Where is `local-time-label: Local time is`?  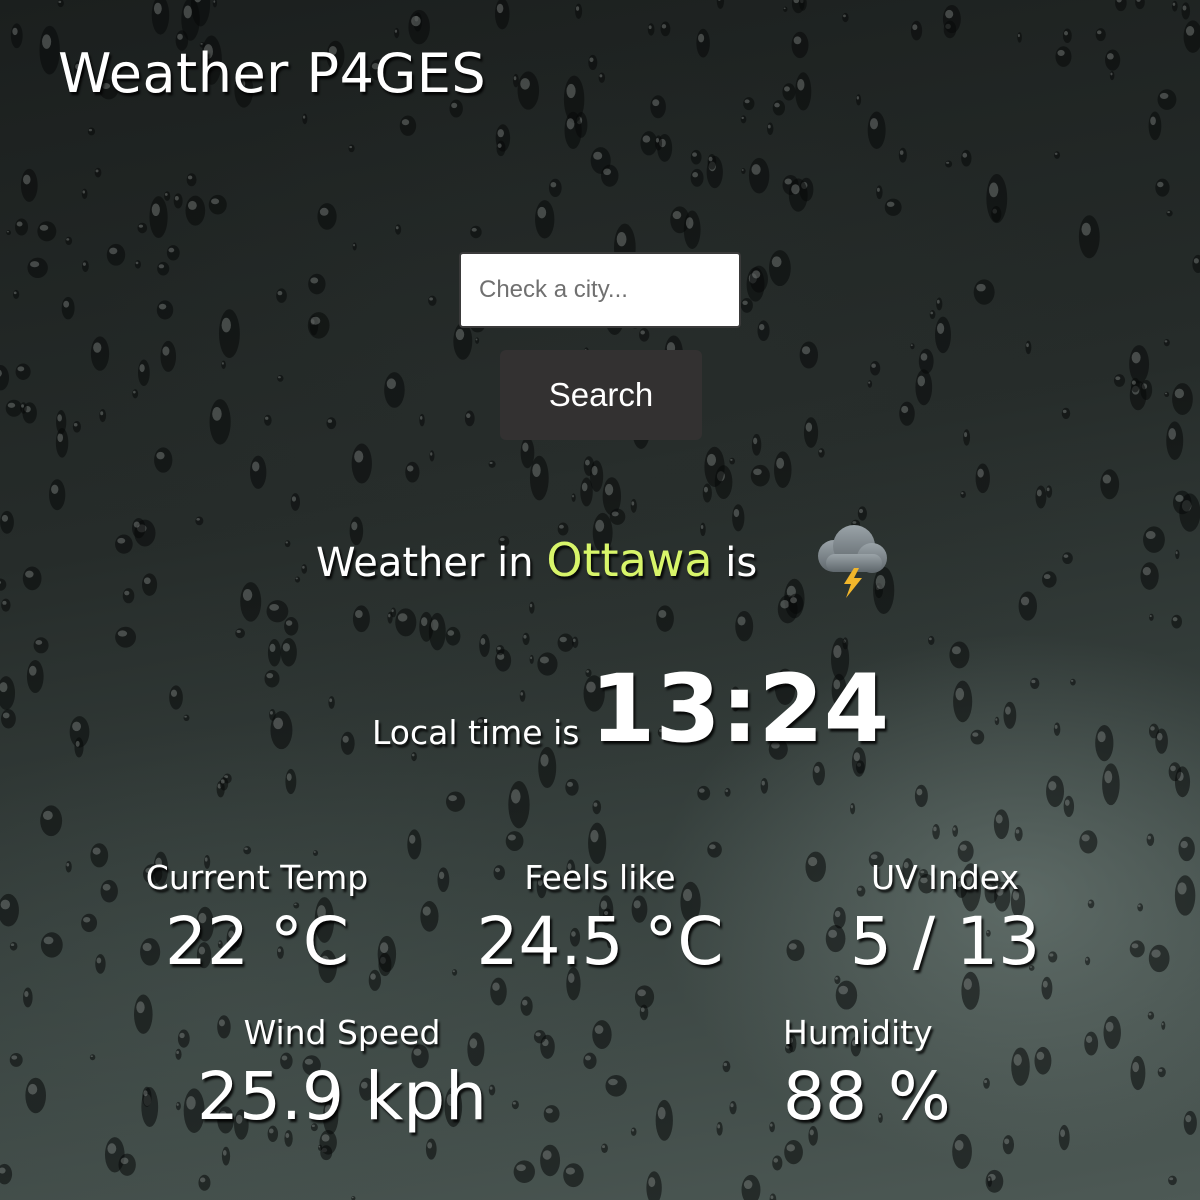
local-time-label: Local time is is located at coordinates (476, 732).